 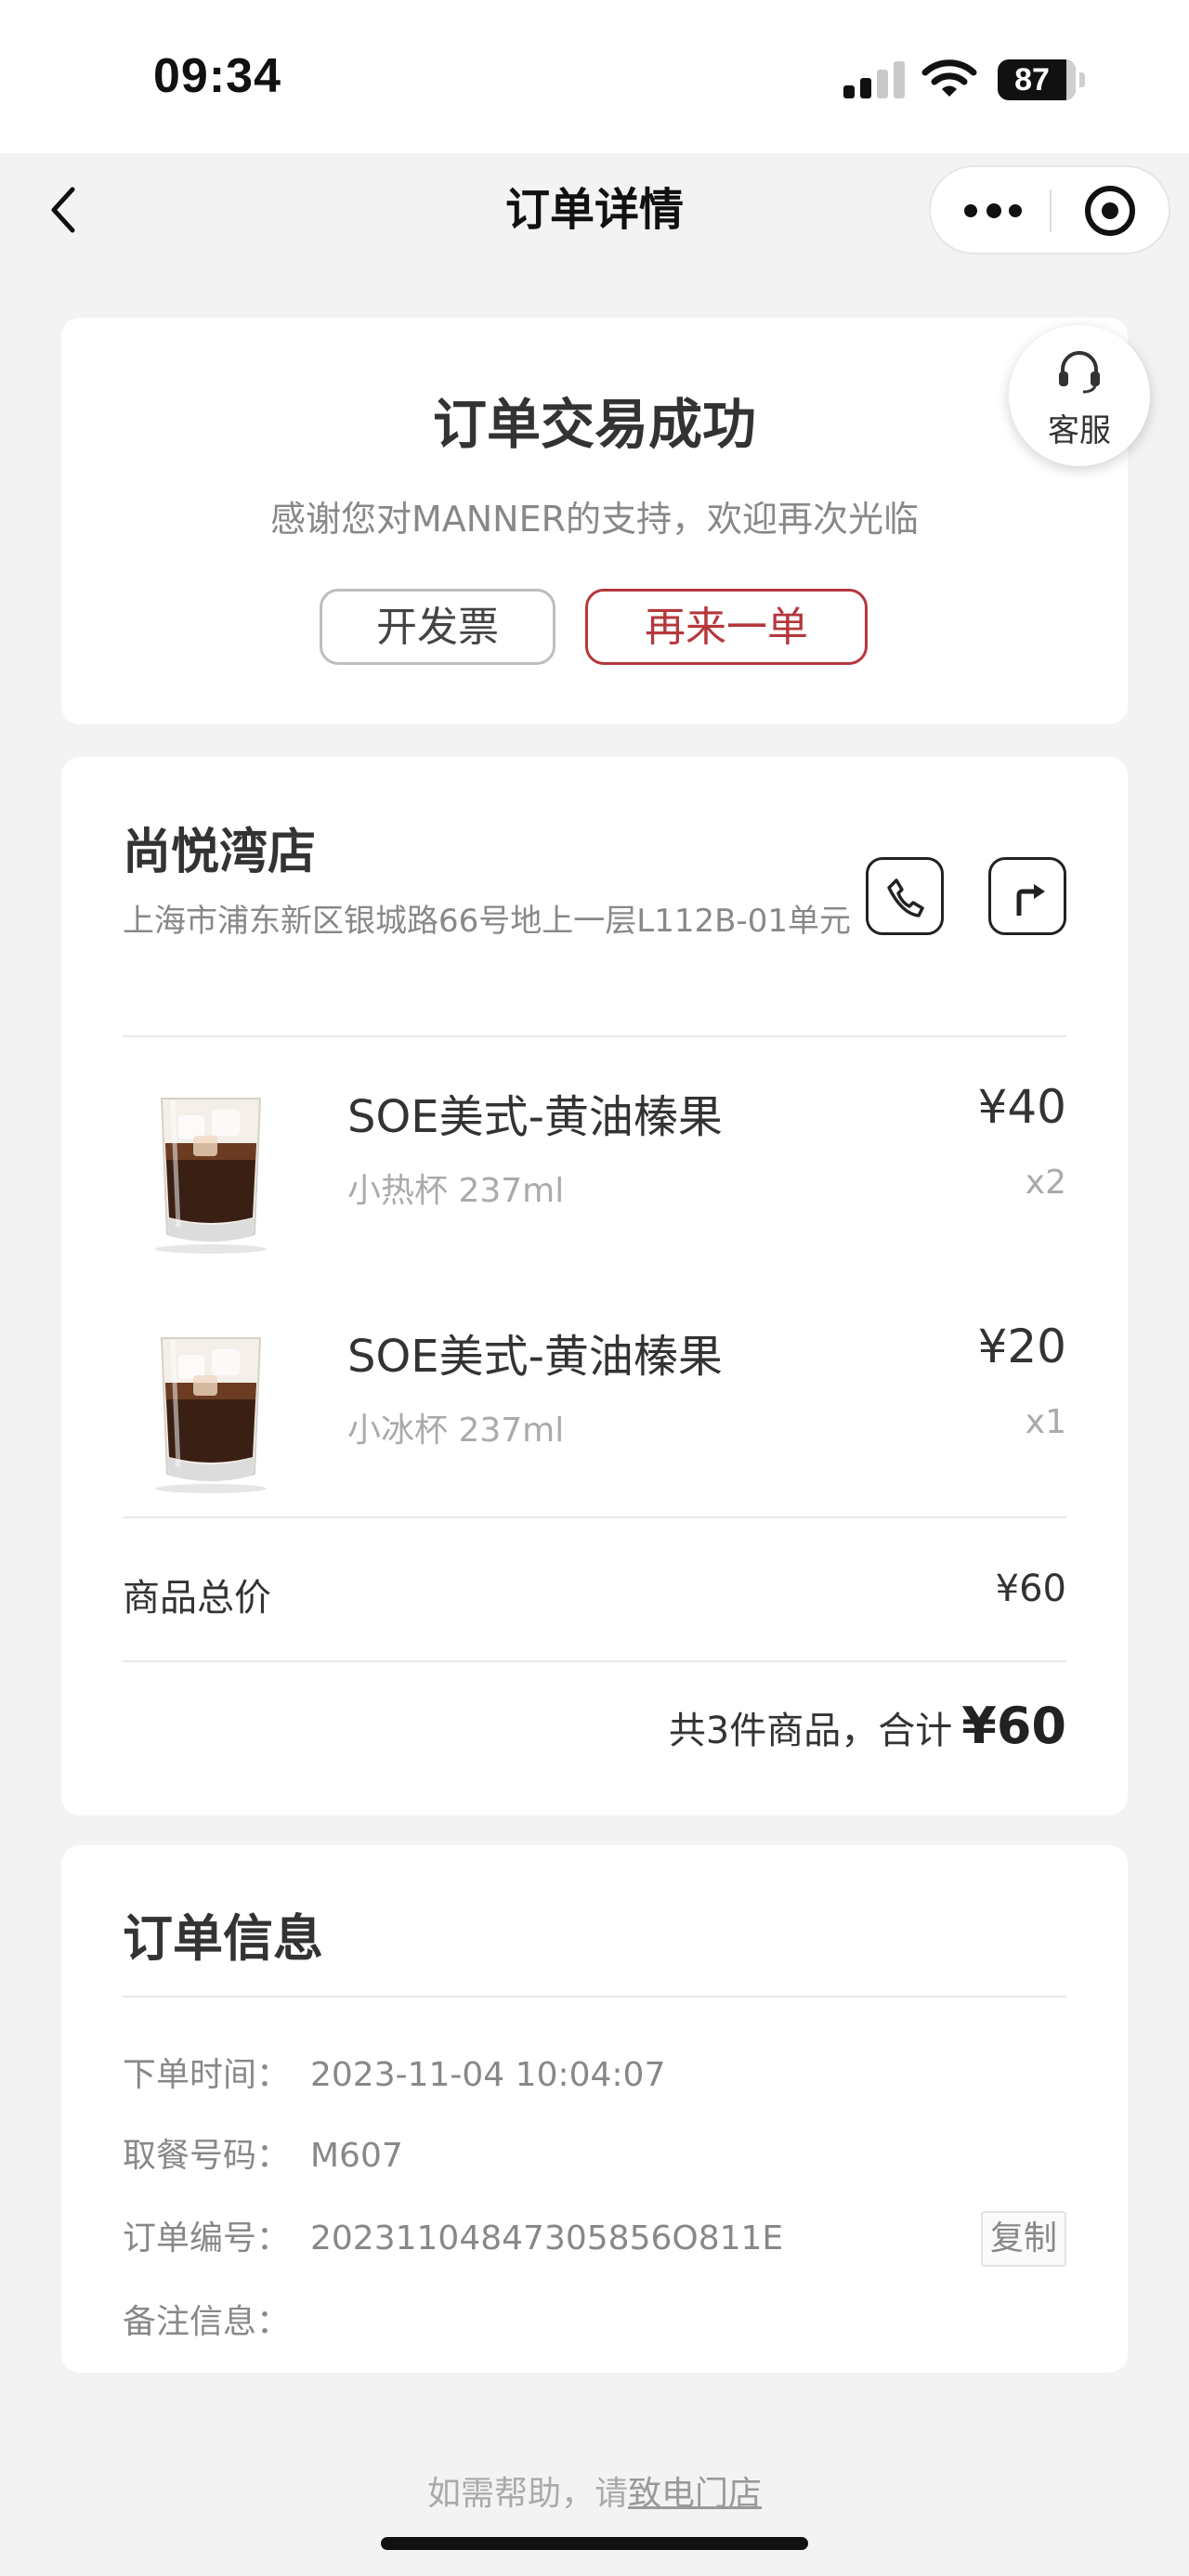 I want to click on close-mini-program-icon, so click(x=1110, y=211).